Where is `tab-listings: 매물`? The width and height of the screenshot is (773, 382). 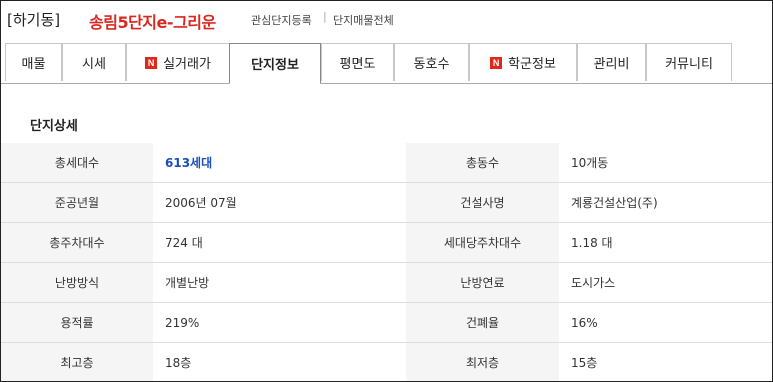 tab-listings: 매물 is located at coordinates (33, 62).